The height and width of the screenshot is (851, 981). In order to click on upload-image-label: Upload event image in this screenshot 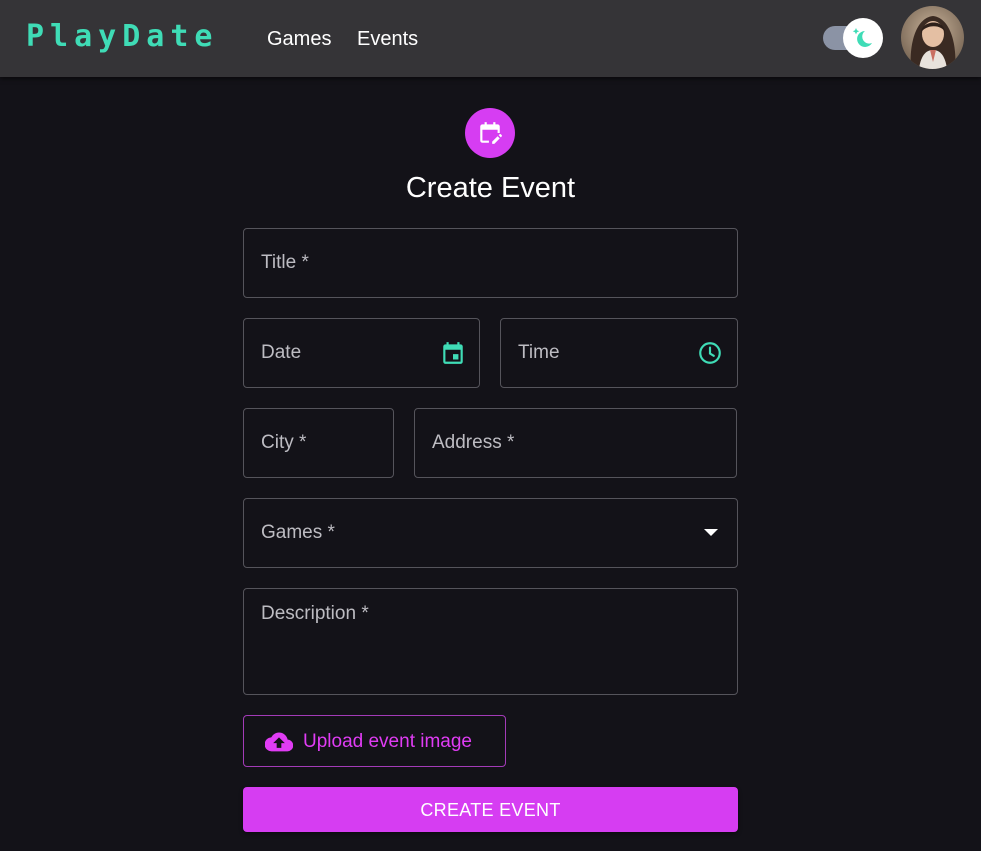, I will do `click(387, 741)`.